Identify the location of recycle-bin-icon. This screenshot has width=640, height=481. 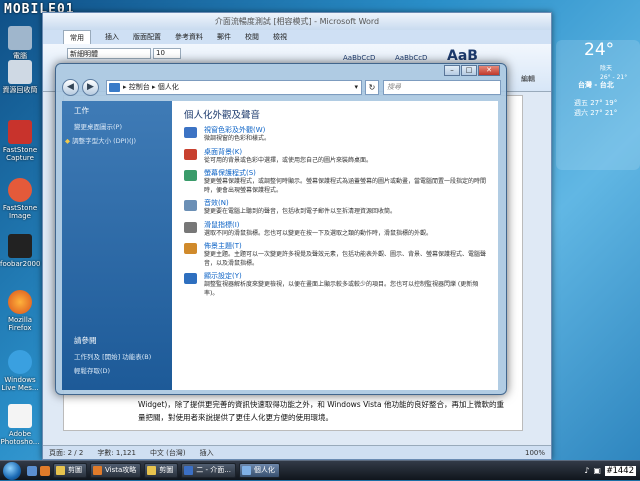
(20, 72).